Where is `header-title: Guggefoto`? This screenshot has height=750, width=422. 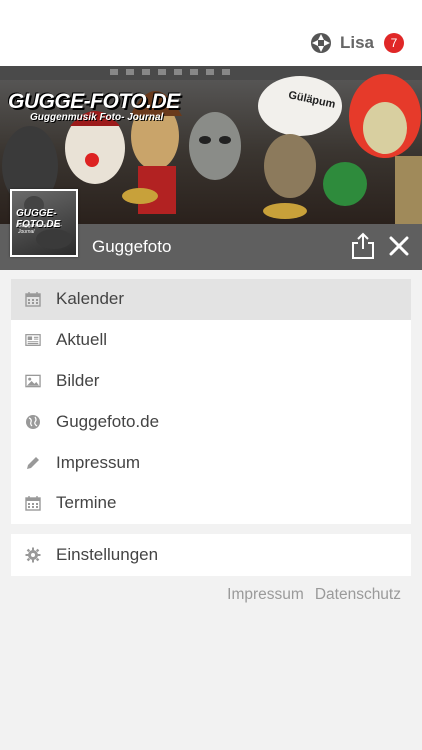 header-title: Guggefoto is located at coordinates (132, 246).